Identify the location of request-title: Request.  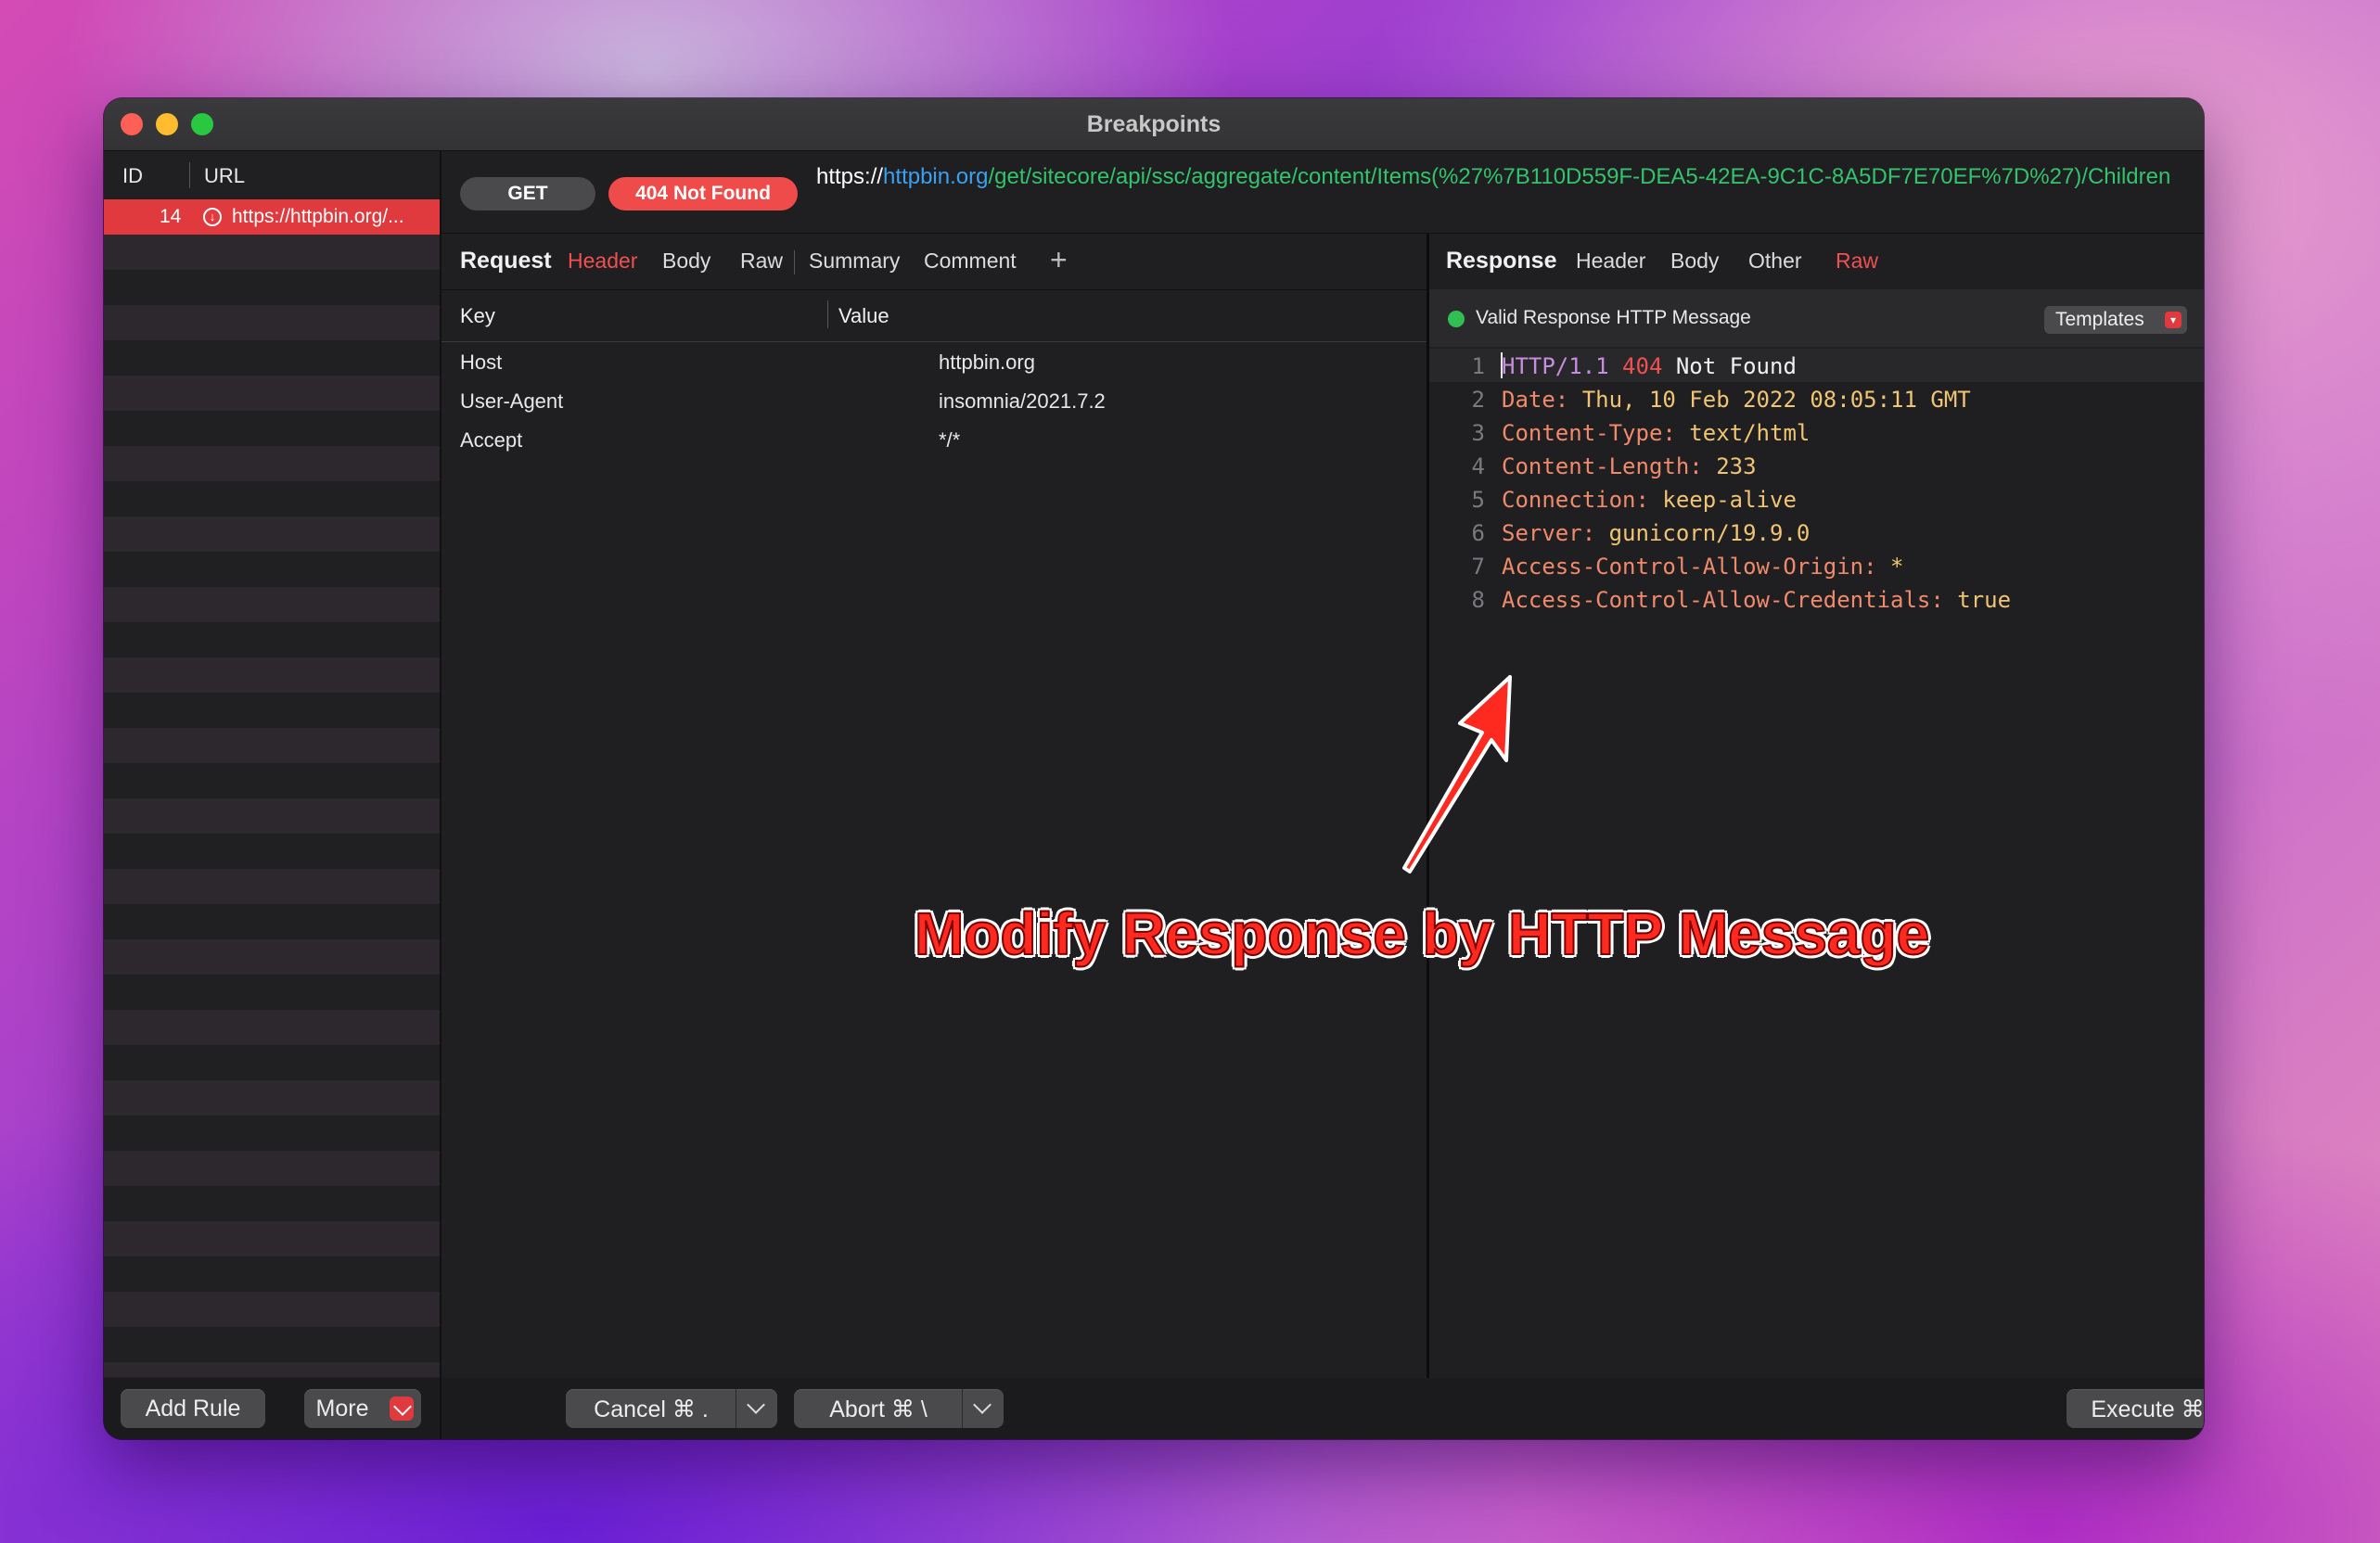
(506, 261).